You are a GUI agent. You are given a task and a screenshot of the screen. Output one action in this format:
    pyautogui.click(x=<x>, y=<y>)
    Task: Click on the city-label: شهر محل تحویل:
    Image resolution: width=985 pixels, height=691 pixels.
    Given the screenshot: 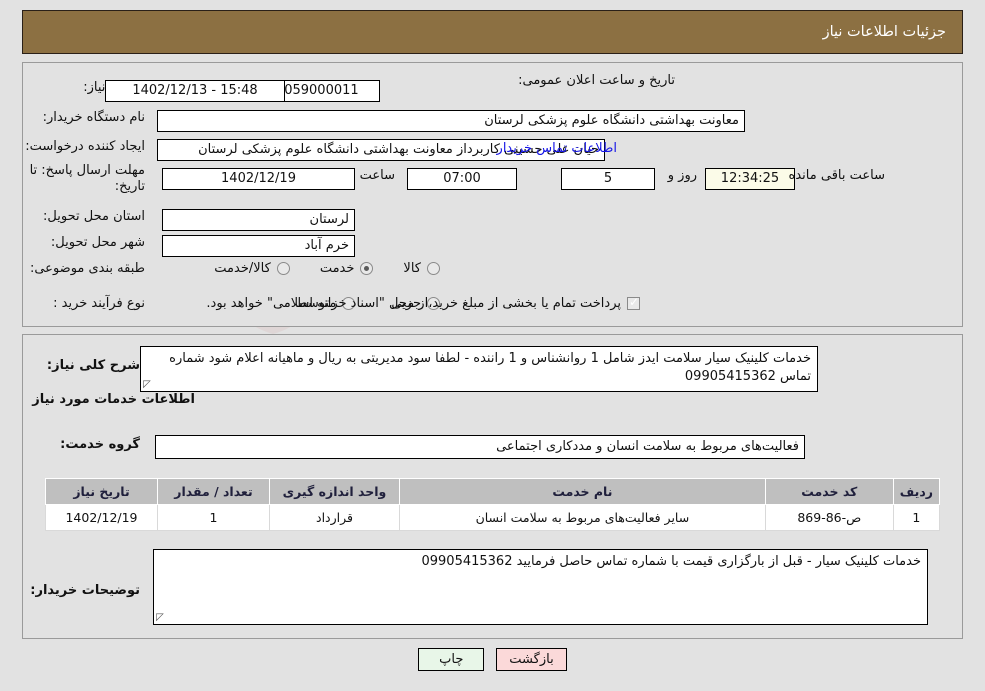 What is the action you would take?
    pyautogui.click(x=97, y=242)
    